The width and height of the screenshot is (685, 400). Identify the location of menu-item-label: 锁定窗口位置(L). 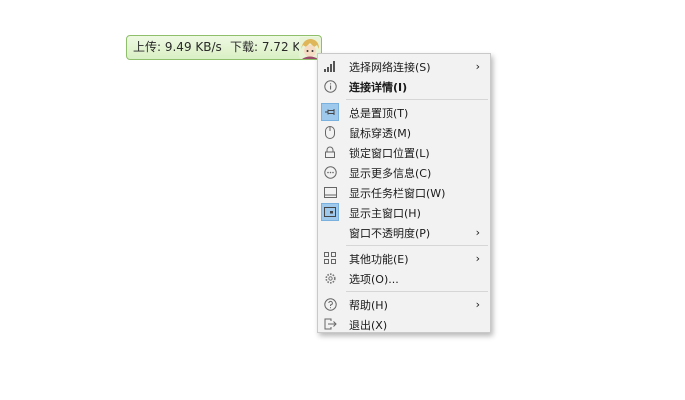
(389, 153).